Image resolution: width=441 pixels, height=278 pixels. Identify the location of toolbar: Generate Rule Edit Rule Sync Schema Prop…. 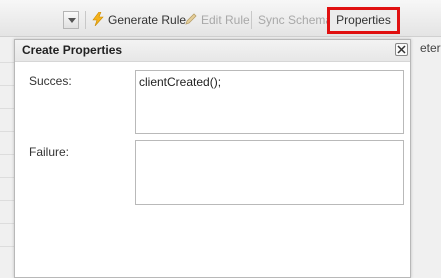
(220, 18).